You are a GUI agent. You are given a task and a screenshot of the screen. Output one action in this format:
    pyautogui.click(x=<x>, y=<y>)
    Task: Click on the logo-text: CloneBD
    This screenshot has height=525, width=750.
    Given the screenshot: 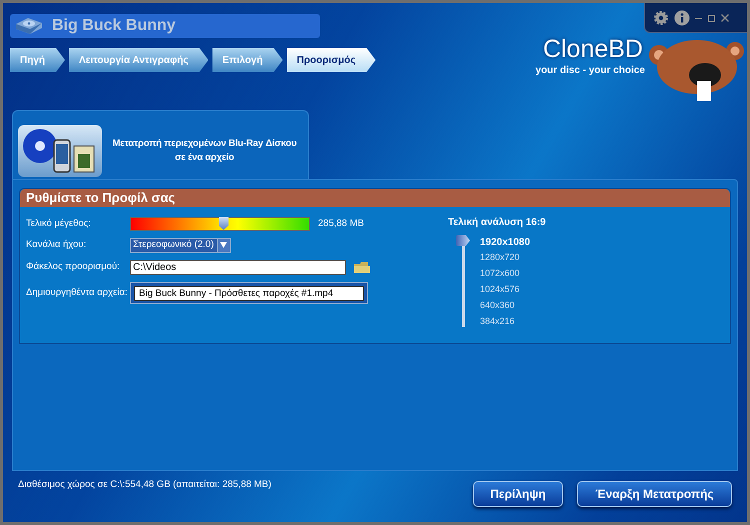 What is the action you would take?
    pyautogui.click(x=592, y=49)
    